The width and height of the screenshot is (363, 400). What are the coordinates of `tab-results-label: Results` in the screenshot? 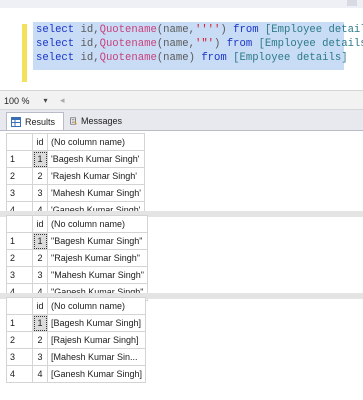 It's located at (40, 121).